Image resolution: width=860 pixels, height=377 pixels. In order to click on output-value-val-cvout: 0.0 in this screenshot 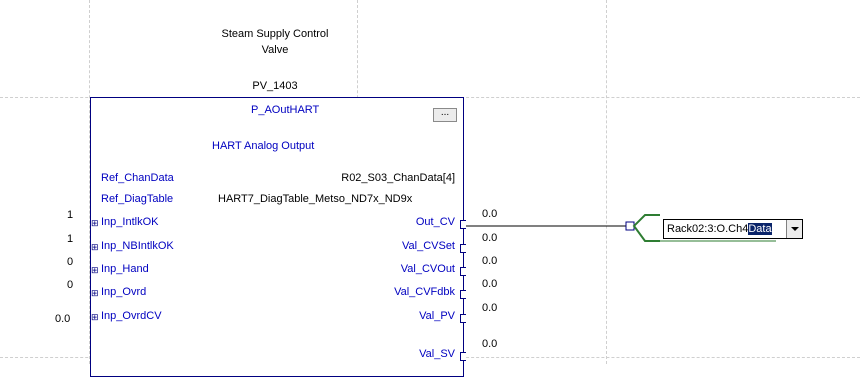, I will do `click(490, 261)`.